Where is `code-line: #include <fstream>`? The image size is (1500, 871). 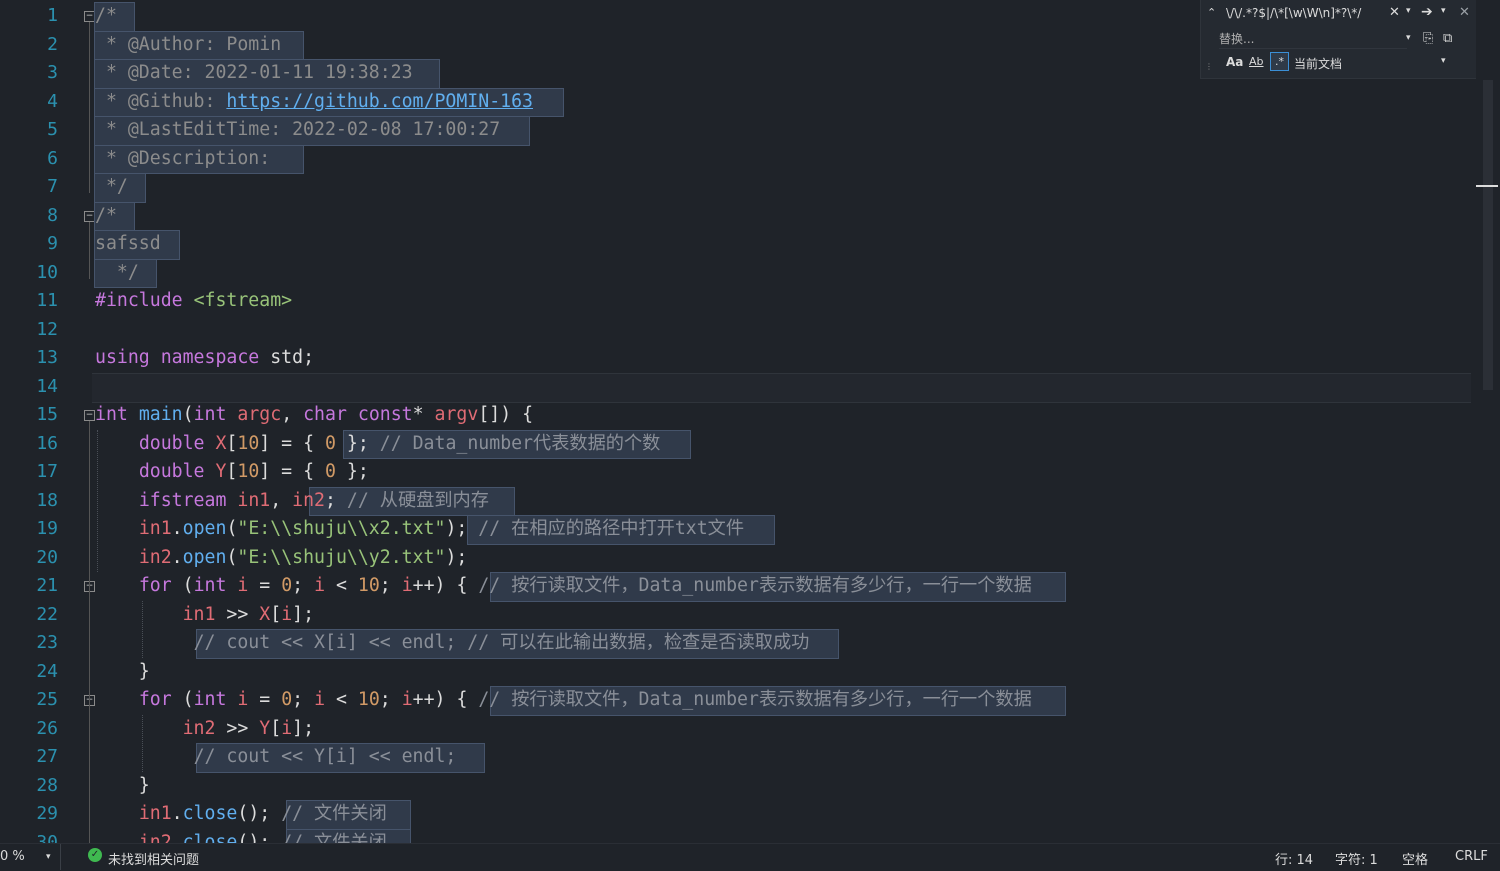 code-line: #include <fstream> is located at coordinates (193, 301).